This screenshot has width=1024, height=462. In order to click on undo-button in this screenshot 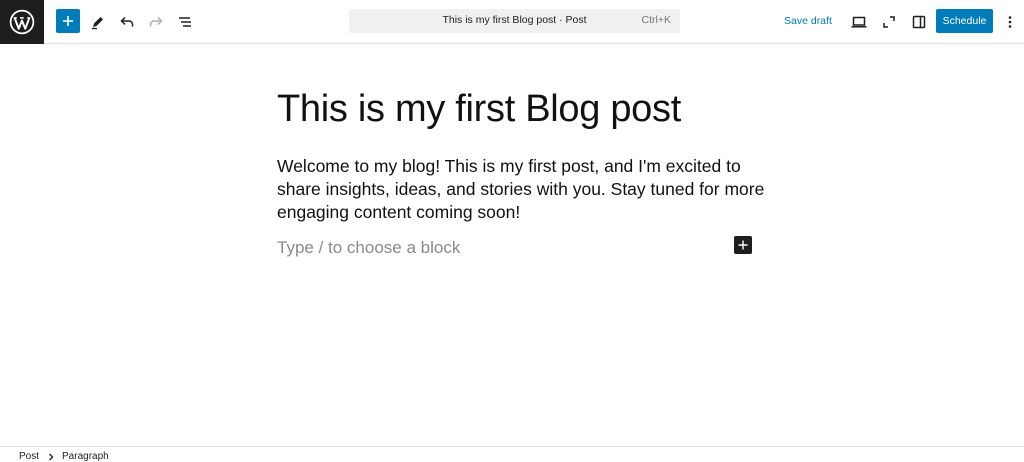, I will do `click(127, 22)`.